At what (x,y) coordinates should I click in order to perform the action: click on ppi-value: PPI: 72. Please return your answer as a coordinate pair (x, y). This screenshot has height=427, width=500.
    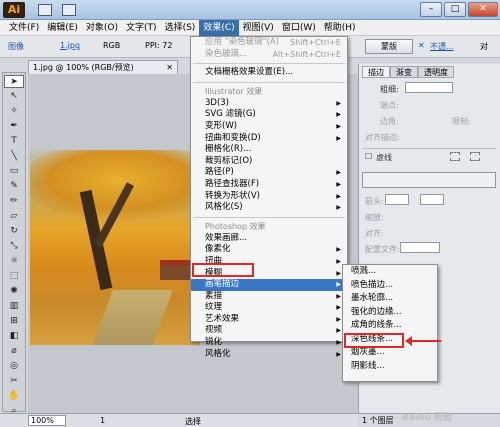
    Looking at the image, I should click on (159, 45).